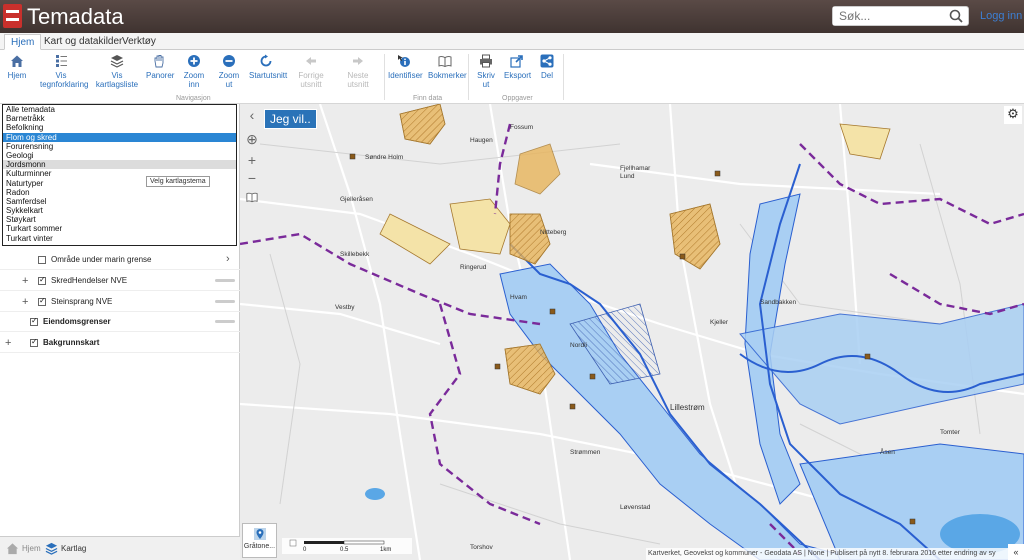 The width and height of the screenshot is (1024, 560). What do you see at coordinates (12, 16) in the screenshot?
I see `logo-icon` at bounding box center [12, 16].